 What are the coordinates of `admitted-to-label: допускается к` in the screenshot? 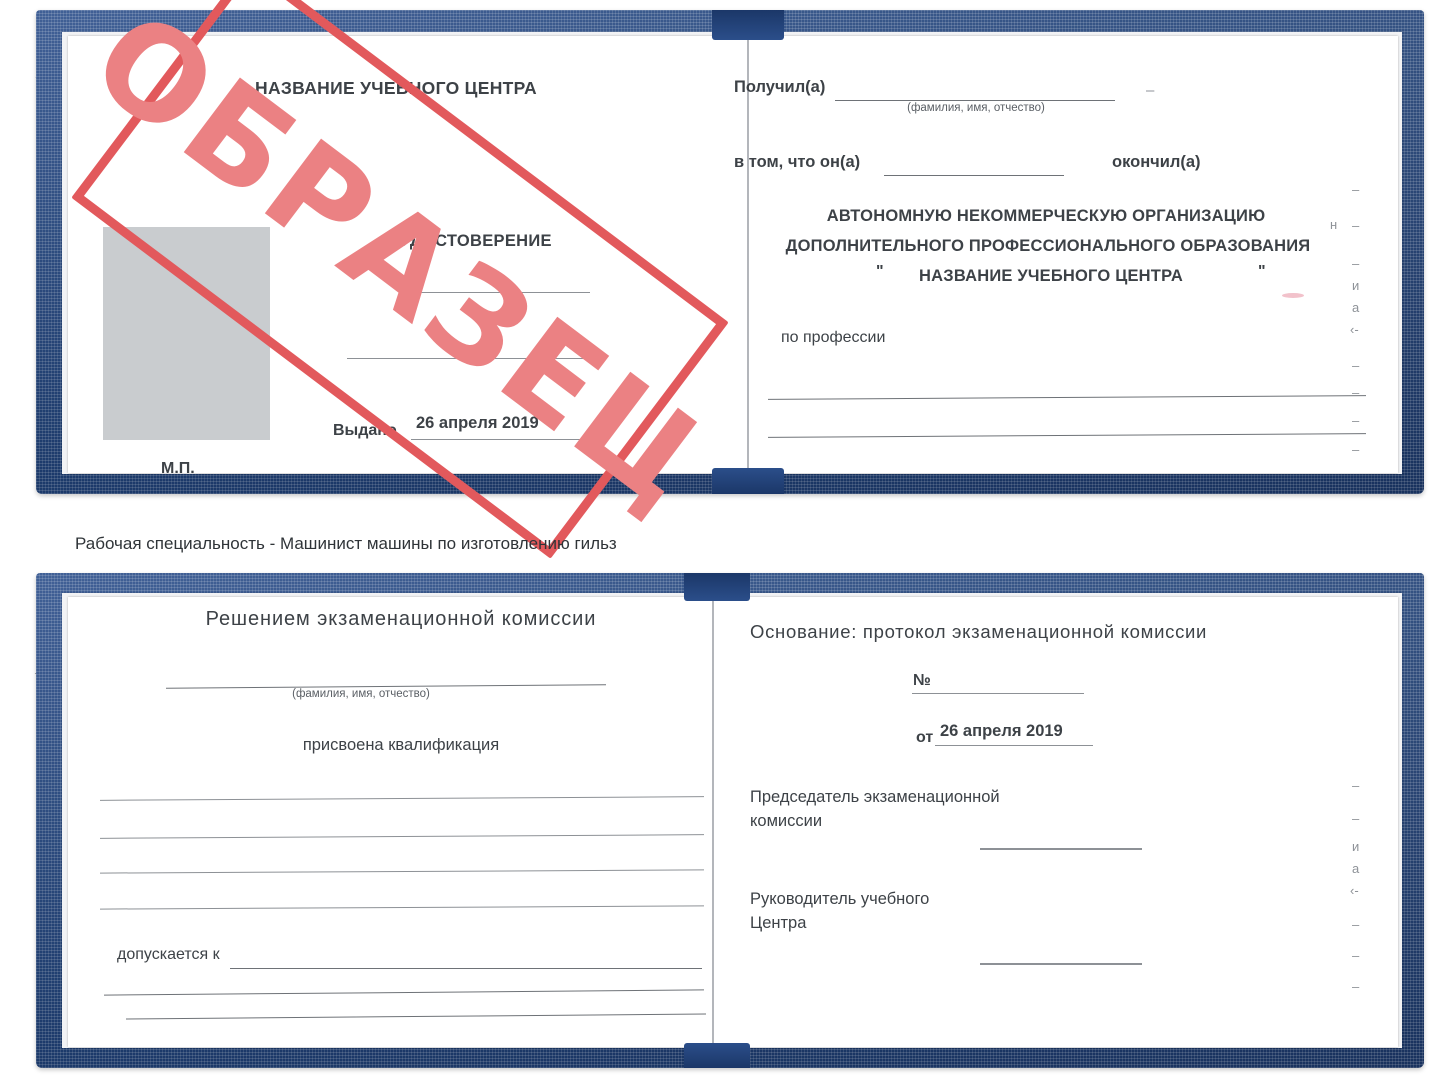 It's located at (168, 954).